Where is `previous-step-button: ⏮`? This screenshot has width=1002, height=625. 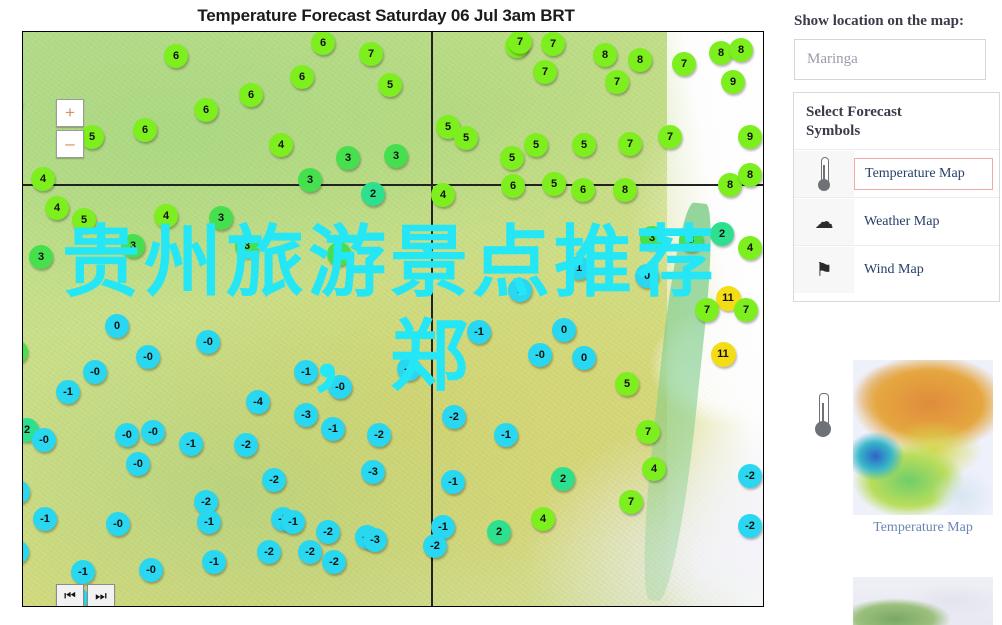
previous-step-button: ⏮ is located at coordinates (70, 595).